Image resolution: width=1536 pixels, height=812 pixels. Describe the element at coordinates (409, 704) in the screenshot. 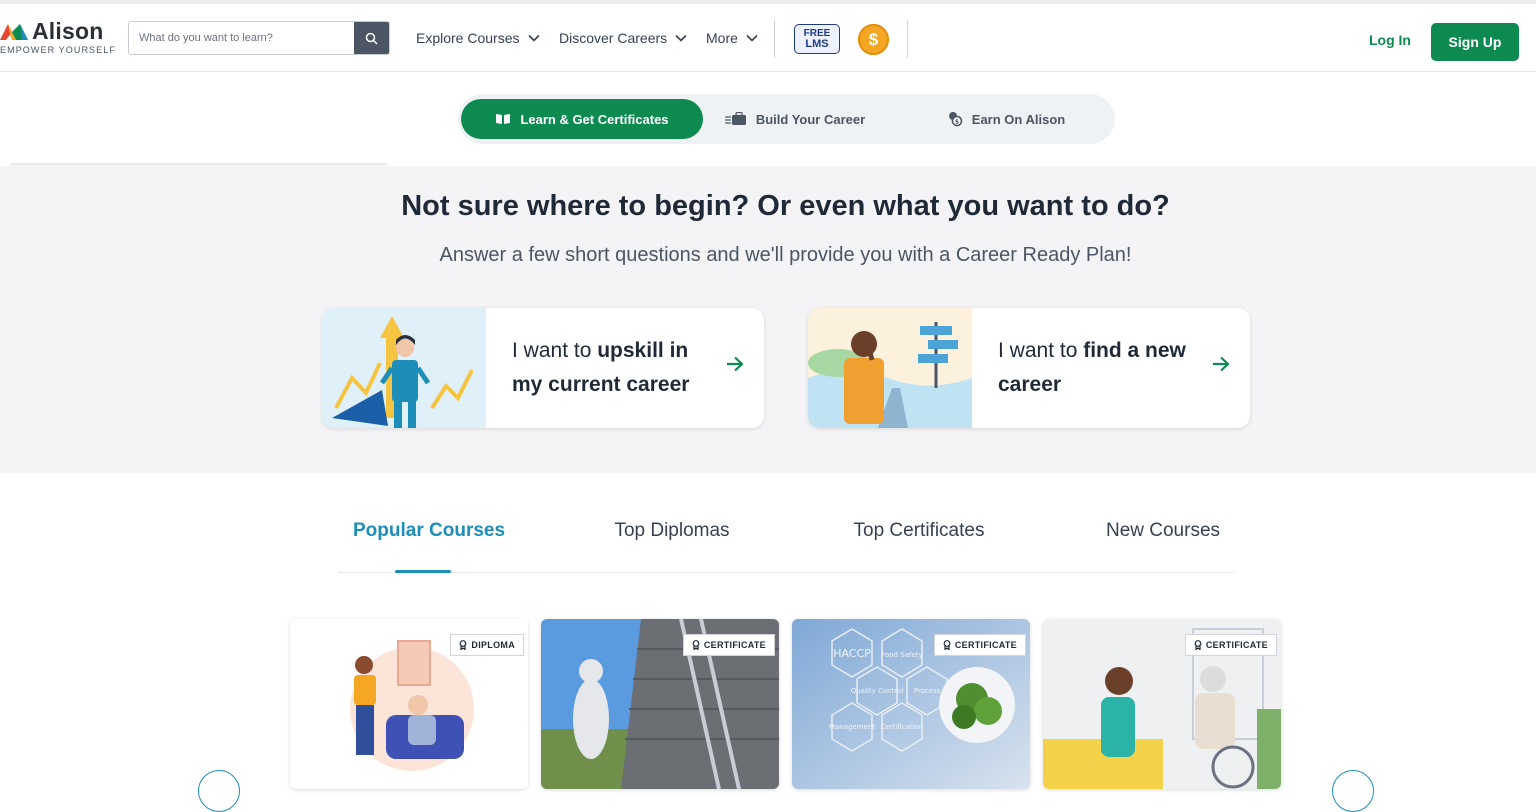

I see `course-card: DIPLOMA` at that location.